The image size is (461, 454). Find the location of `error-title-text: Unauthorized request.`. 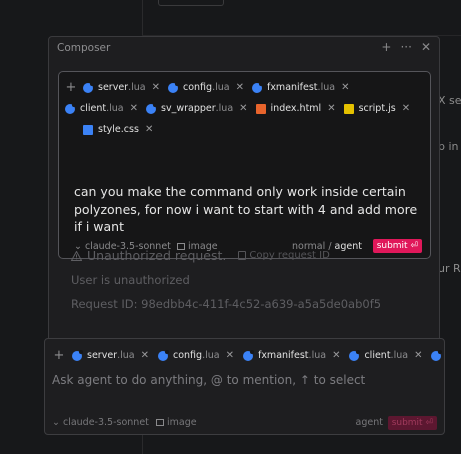

error-title-text: Unauthorized request. is located at coordinates (157, 255).